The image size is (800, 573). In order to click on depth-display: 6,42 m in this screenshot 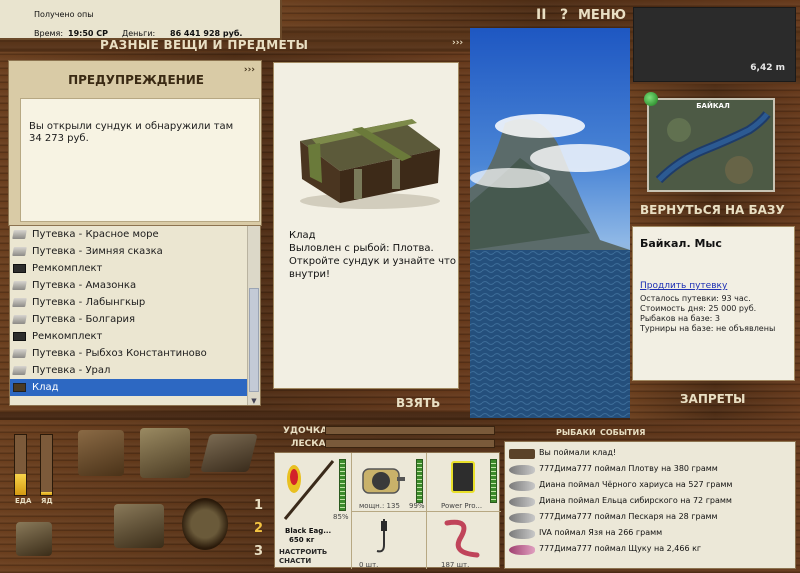, I will do `click(714, 44)`.